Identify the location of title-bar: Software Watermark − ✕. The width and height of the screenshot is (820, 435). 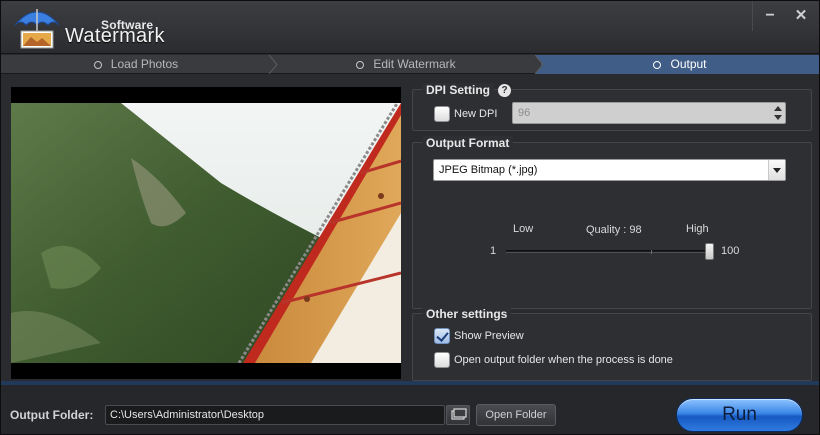
(410, 27).